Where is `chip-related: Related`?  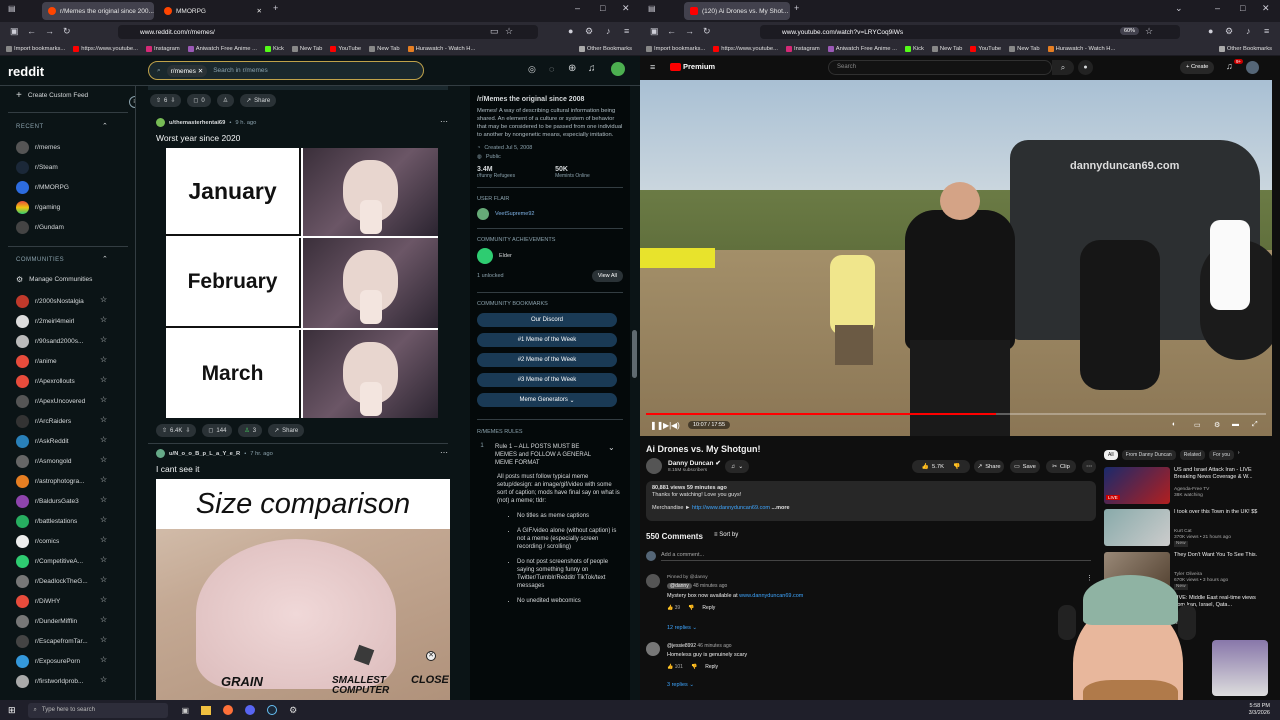 chip-related: Related is located at coordinates (1192, 455).